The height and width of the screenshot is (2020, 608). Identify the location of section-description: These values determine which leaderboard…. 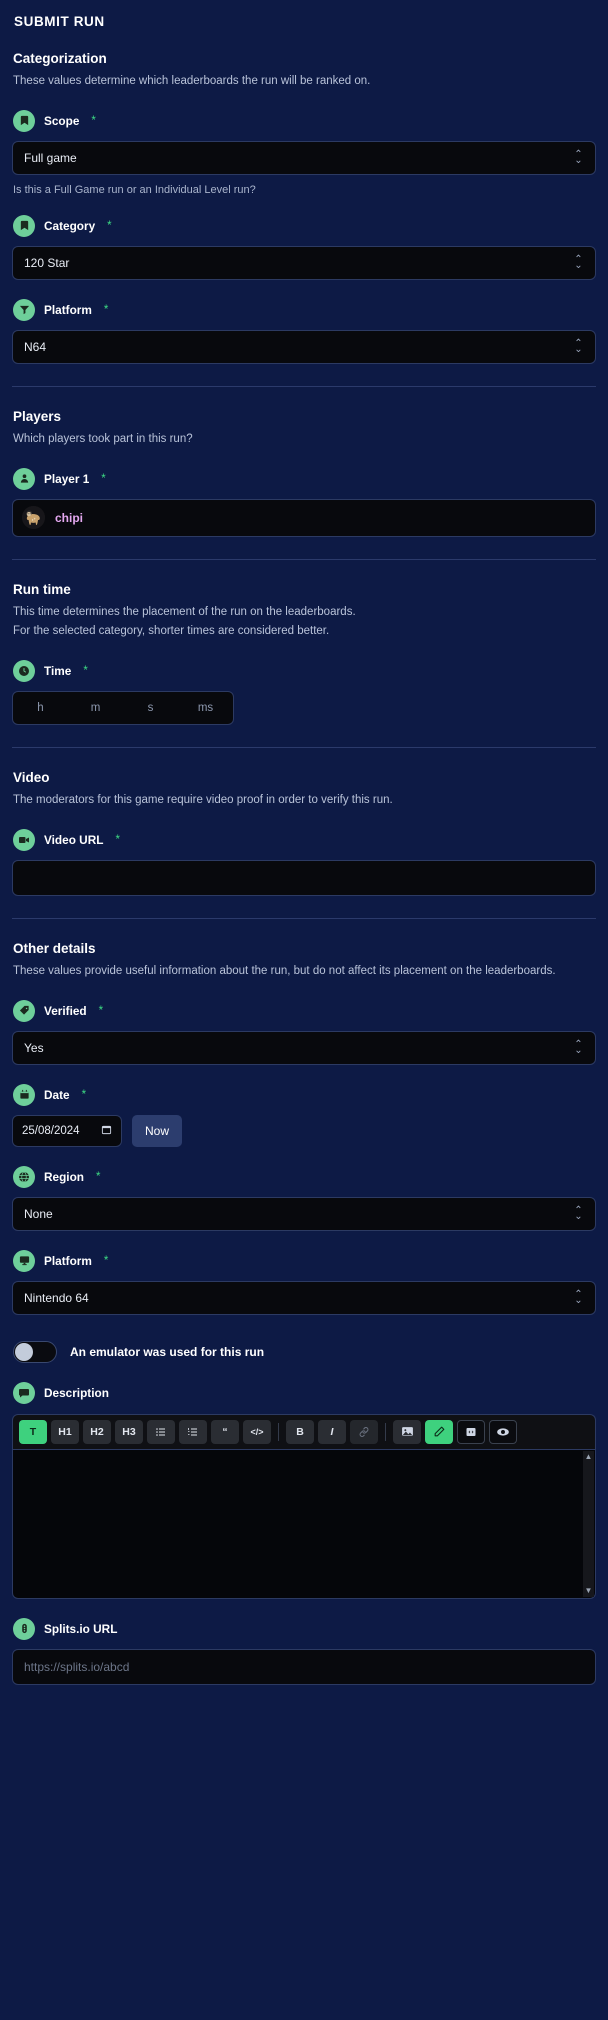
(192, 81).